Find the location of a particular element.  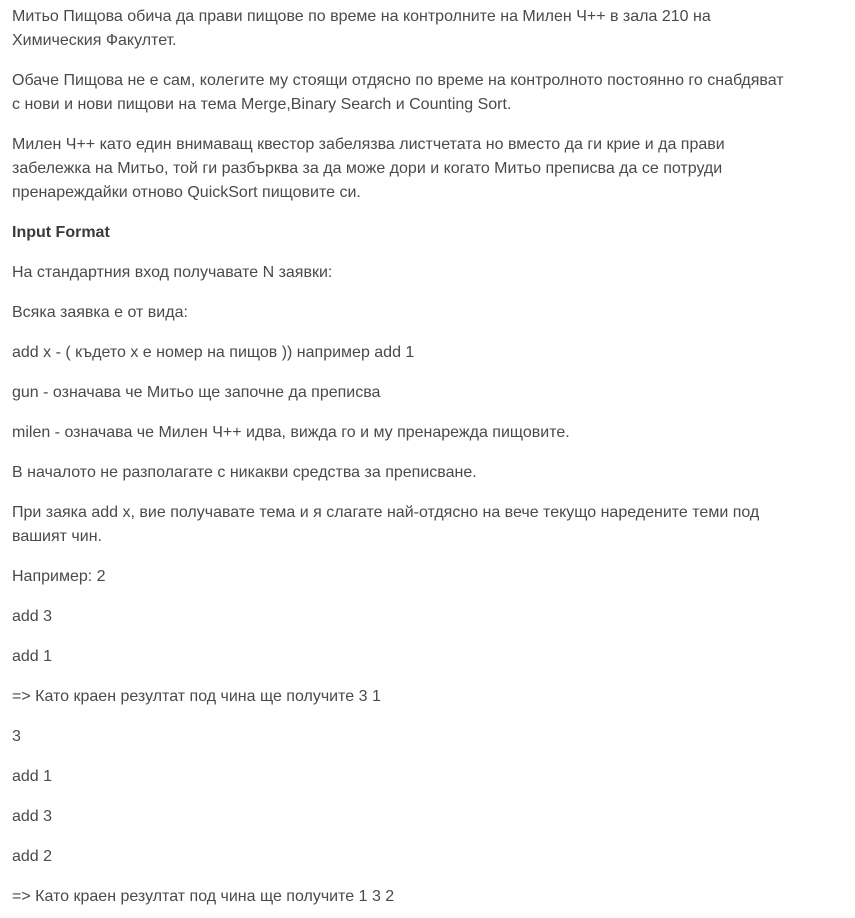

example-line: 3 is located at coordinates (16, 736).